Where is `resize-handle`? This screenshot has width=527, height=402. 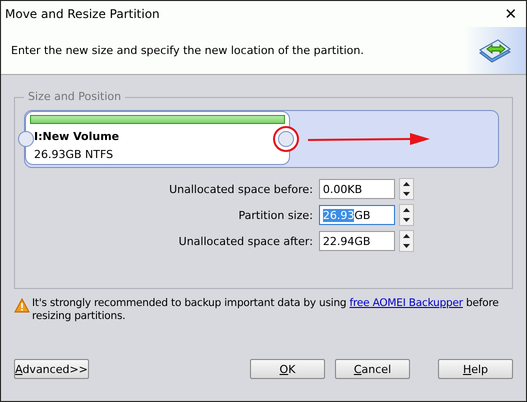 resize-handle is located at coordinates (26, 139).